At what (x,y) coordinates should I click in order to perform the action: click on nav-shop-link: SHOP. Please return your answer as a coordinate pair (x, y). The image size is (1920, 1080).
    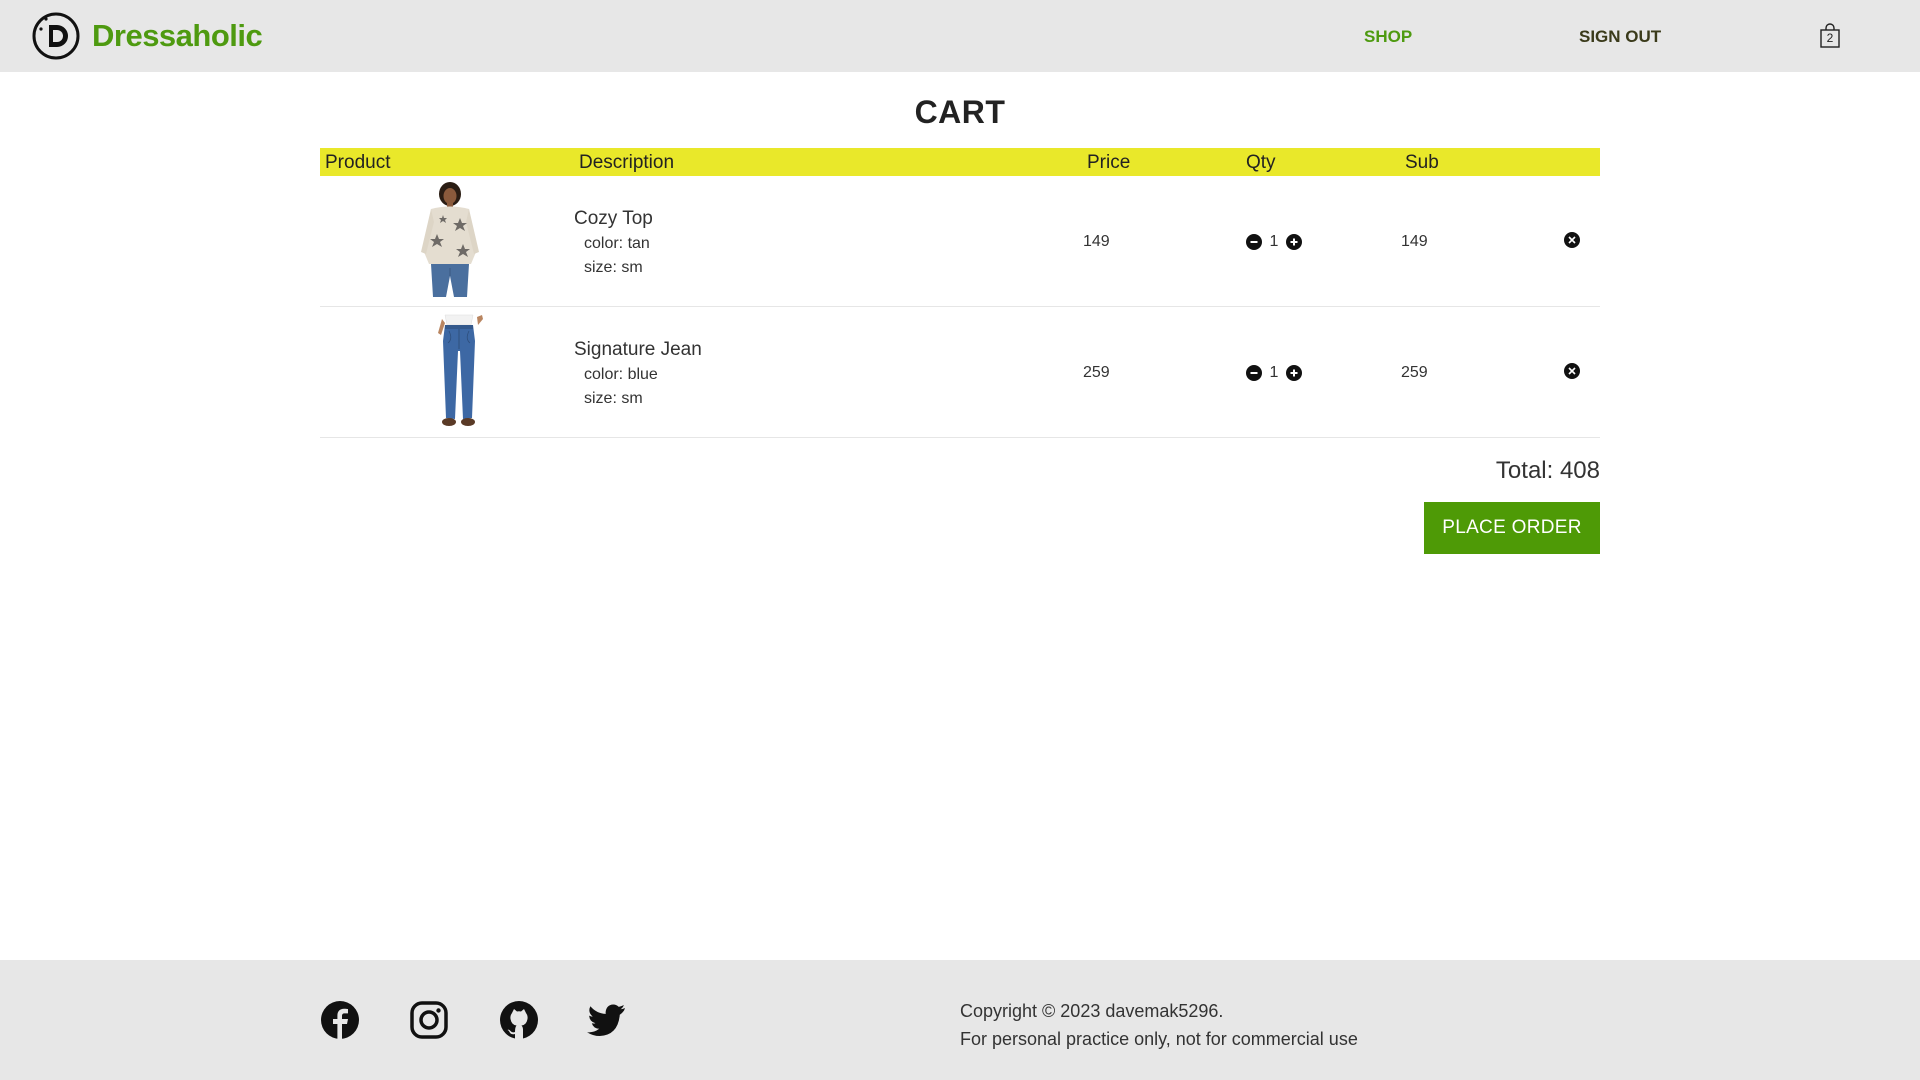
    Looking at the image, I should click on (1388, 37).